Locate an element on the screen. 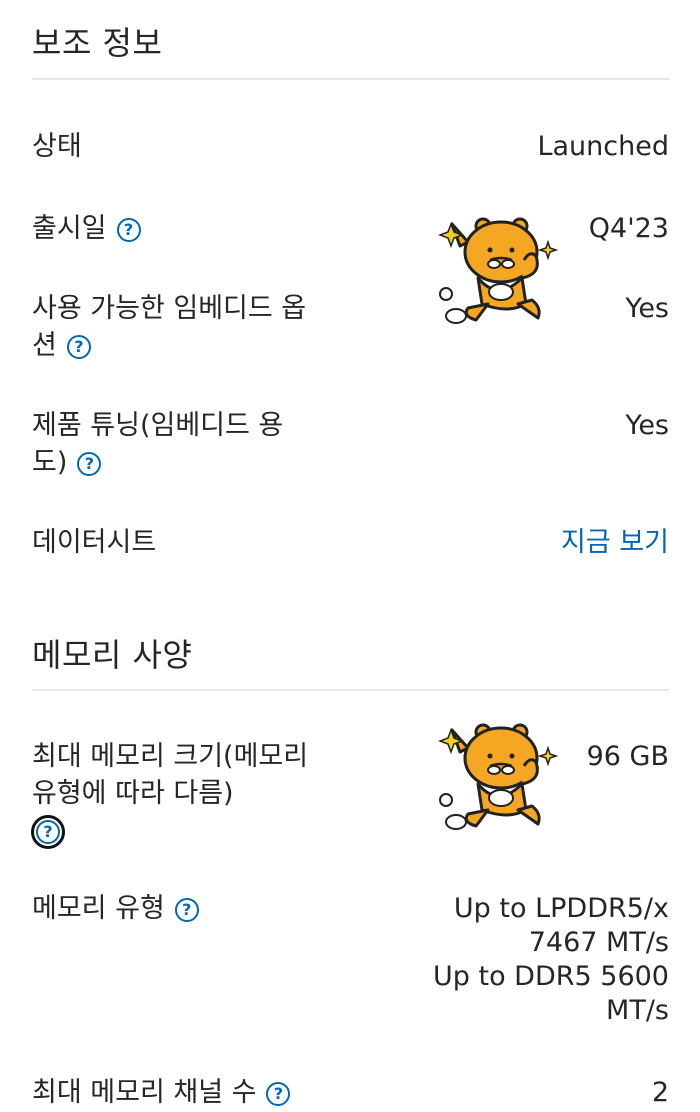 The image size is (700, 1112). spec-label: 제품 튜닝(임베디드 용도) is located at coordinates (158, 444).